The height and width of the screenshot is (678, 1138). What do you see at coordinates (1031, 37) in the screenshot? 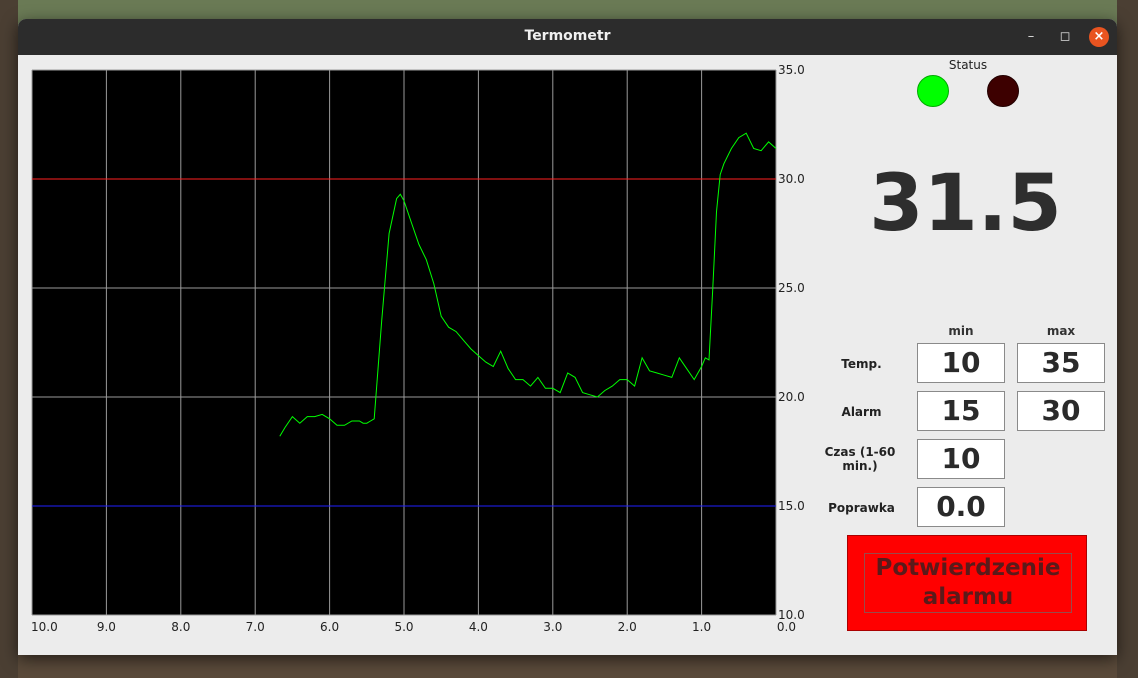
I see `minimize-icon: –` at bounding box center [1031, 37].